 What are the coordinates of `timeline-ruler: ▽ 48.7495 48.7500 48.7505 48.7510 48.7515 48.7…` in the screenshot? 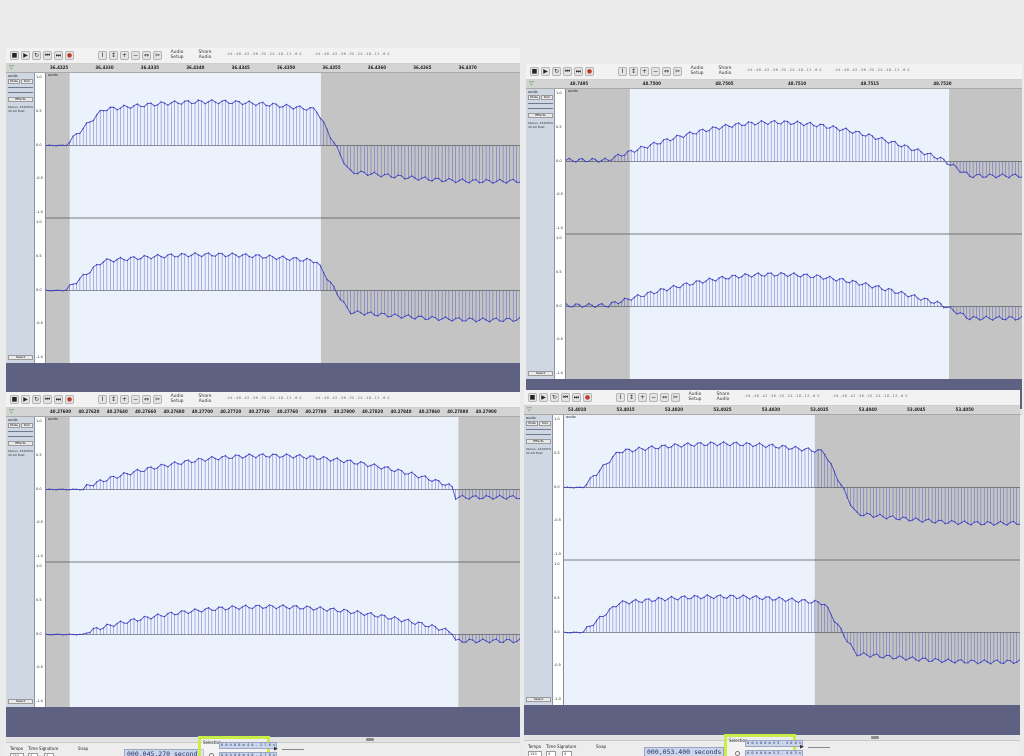 It's located at (774, 84).